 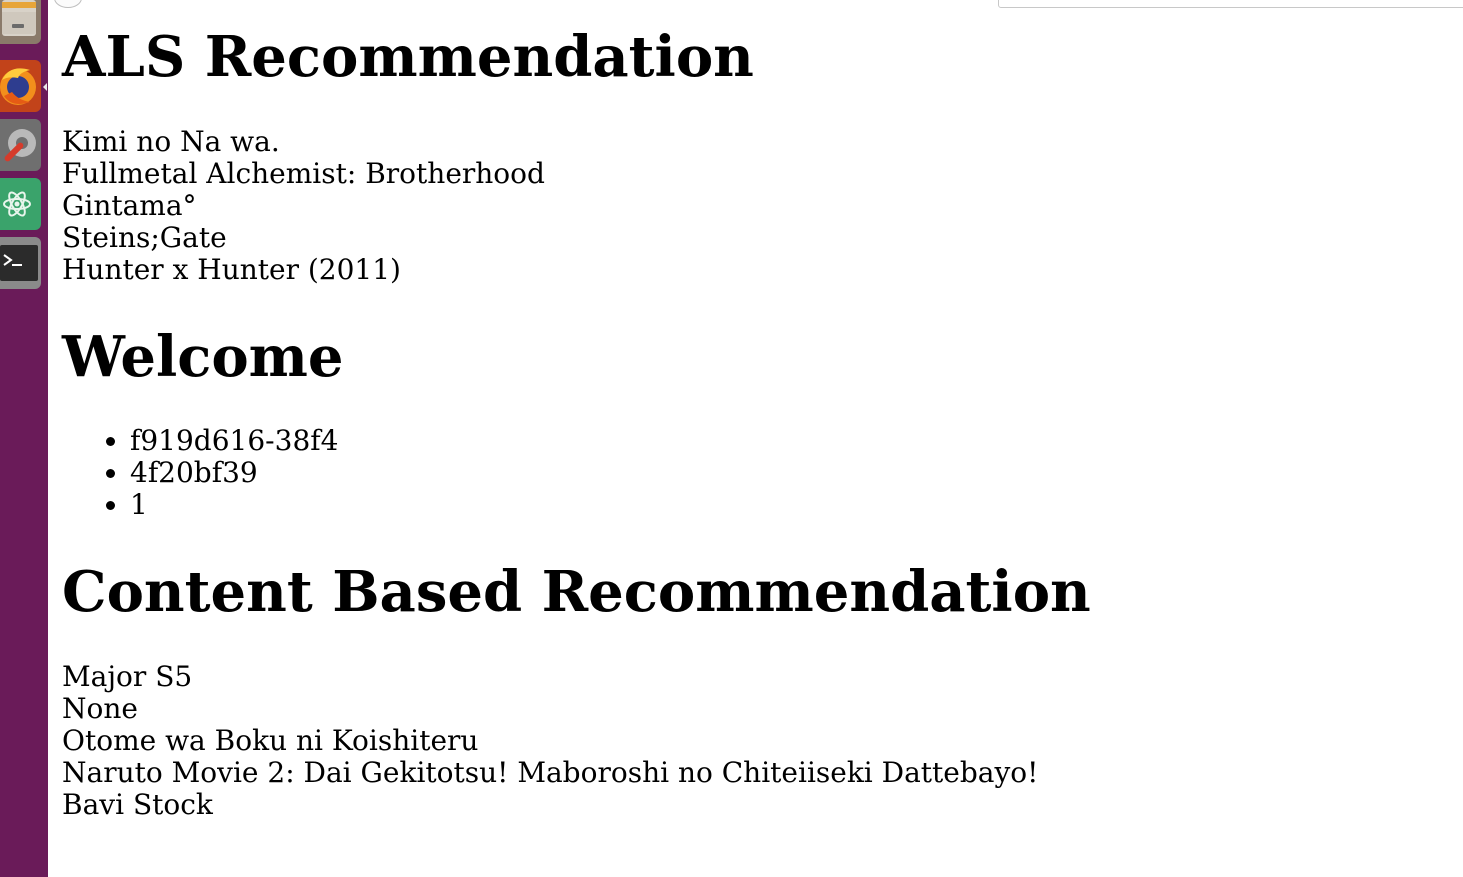 What do you see at coordinates (1230, 4) in the screenshot?
I see `address-bar` at bounding box center [1230, 4].